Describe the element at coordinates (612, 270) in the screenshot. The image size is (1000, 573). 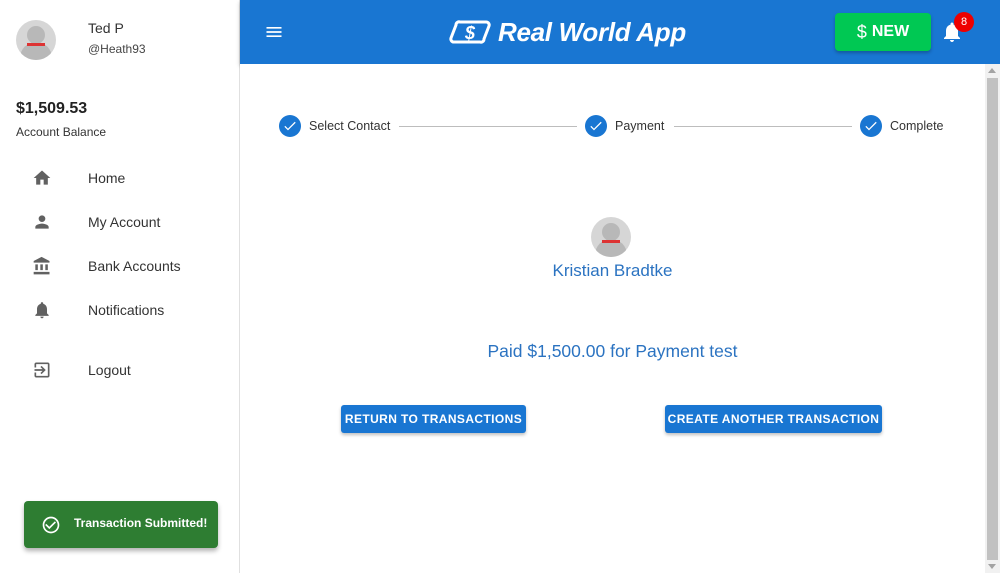
I see `contact-name: Kristian Bradtke` at that location.